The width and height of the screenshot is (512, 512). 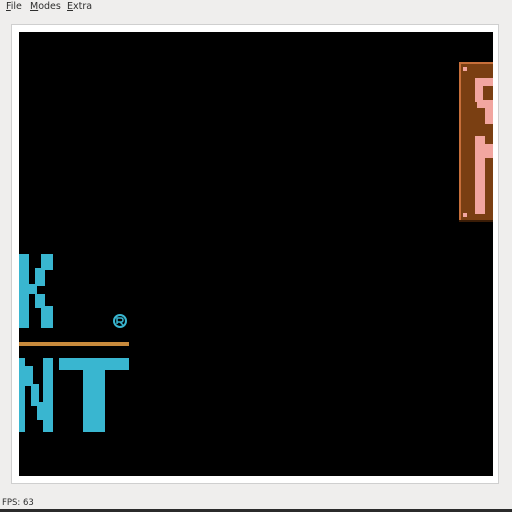 I want to click on menu-modes: Modes, so click(x=45, y=7).